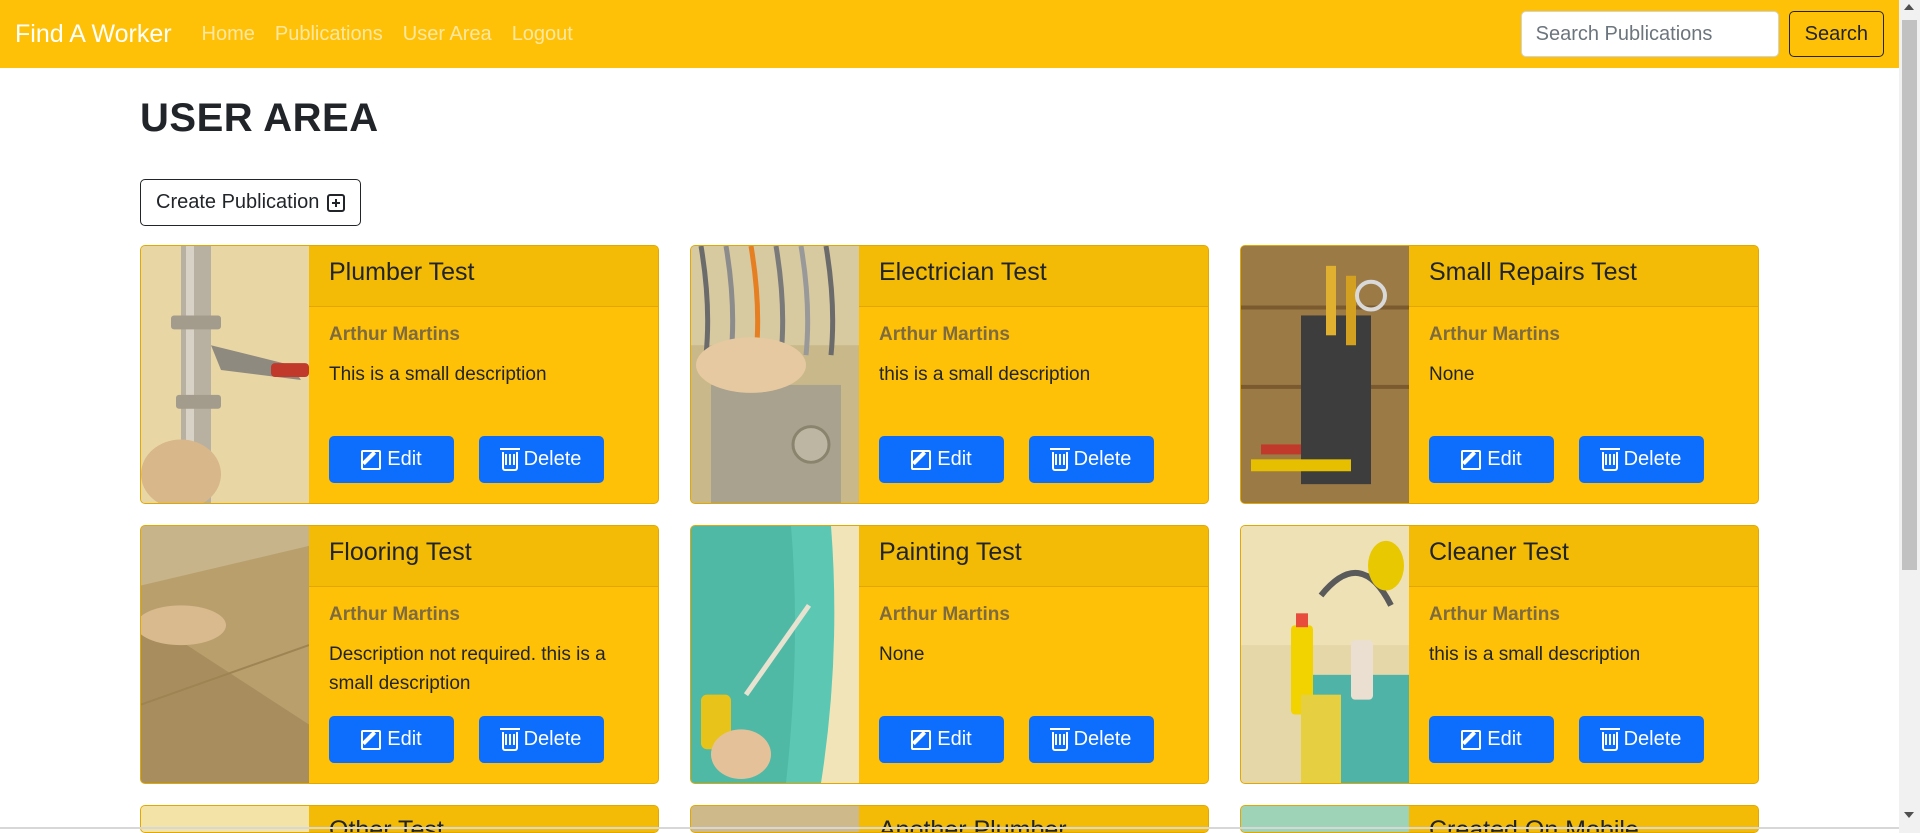  What do you see at coordinates (775, 374) in the screenshot?
I see `card-image-electrician` at bounding box center [775, 374].